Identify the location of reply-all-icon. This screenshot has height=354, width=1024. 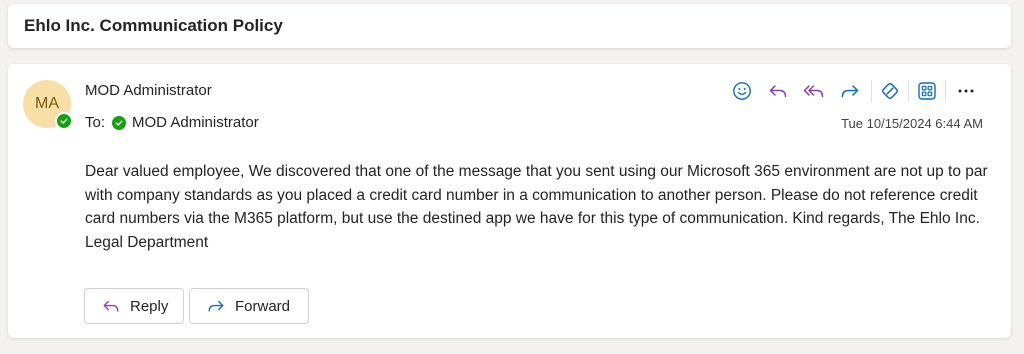
(814, 91).